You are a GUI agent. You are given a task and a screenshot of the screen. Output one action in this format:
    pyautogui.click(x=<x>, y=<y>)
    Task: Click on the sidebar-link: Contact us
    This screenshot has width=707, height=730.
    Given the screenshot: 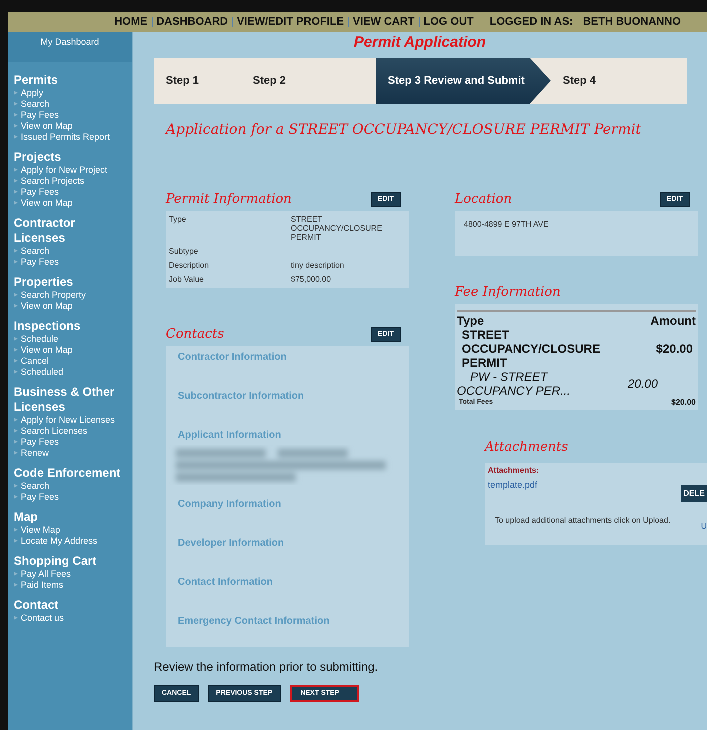 What is the action you would take?
    pyautogui.click(x=42, y=618)
    